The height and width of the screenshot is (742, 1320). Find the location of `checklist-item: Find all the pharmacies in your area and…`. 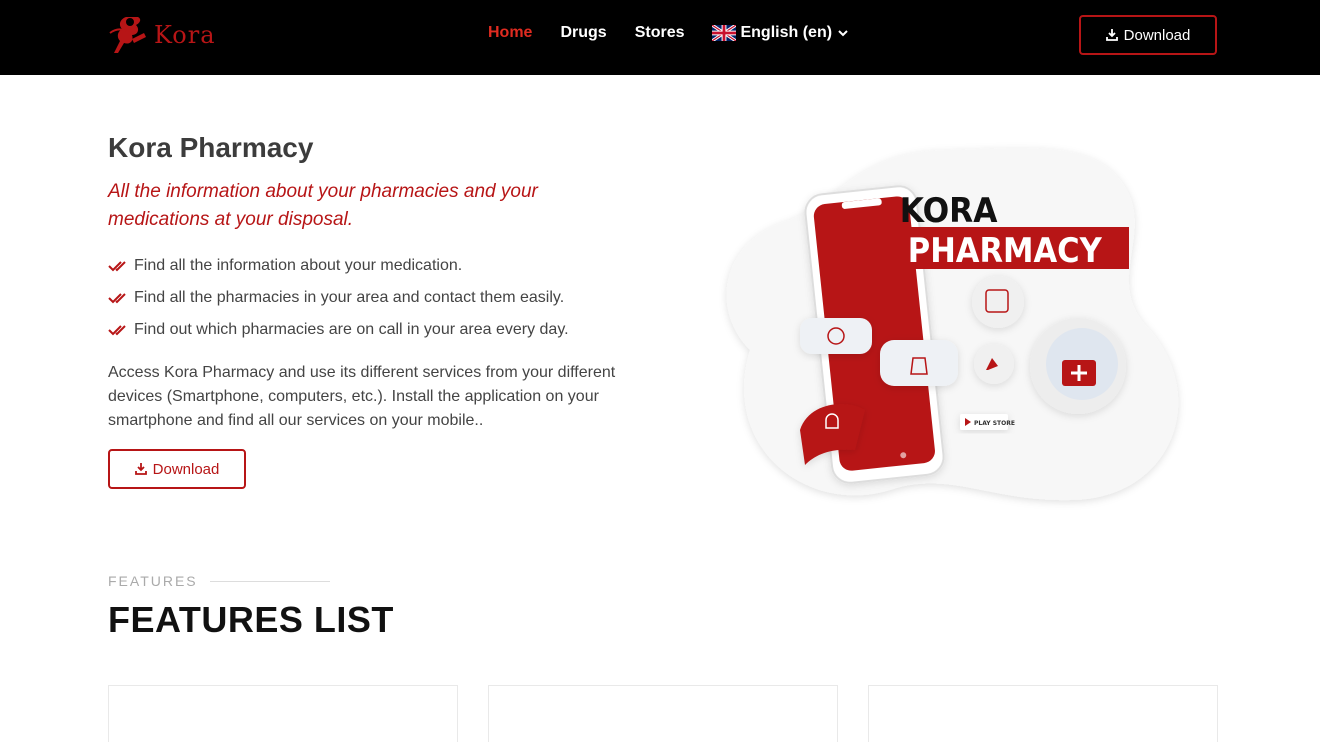

checklist-item: Find all the pharmacies in your area and… is located at coordinates (338, 298).